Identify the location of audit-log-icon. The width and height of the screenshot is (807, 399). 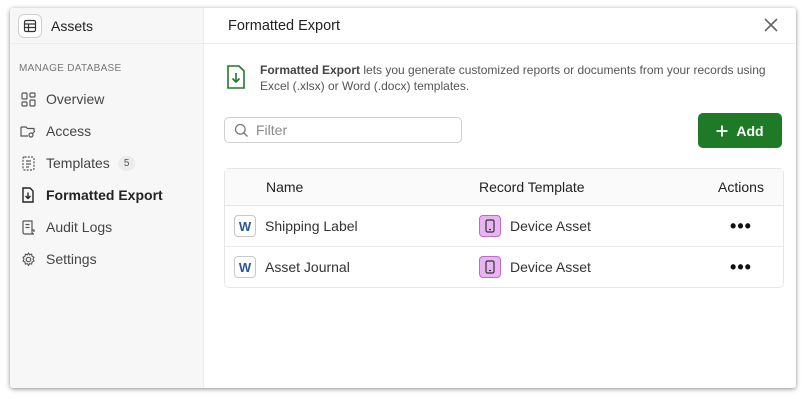
(28, 227).